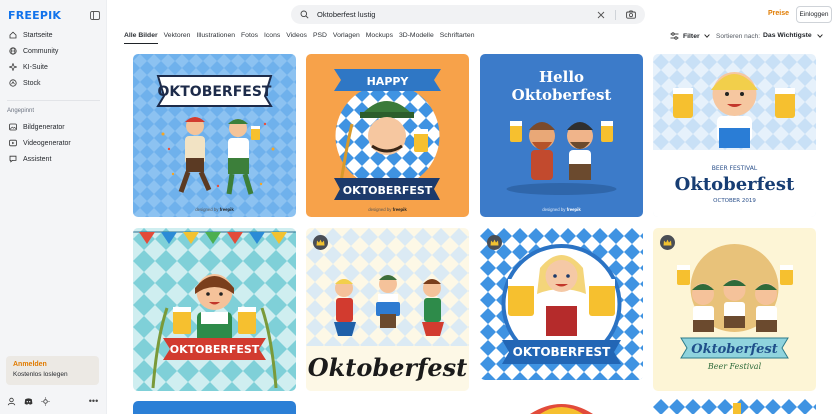 Image resolution: width=840 pixels, height=414 pixels. I want to click on card-subtitle: BEER FESTIVAL, so click(735, 168).